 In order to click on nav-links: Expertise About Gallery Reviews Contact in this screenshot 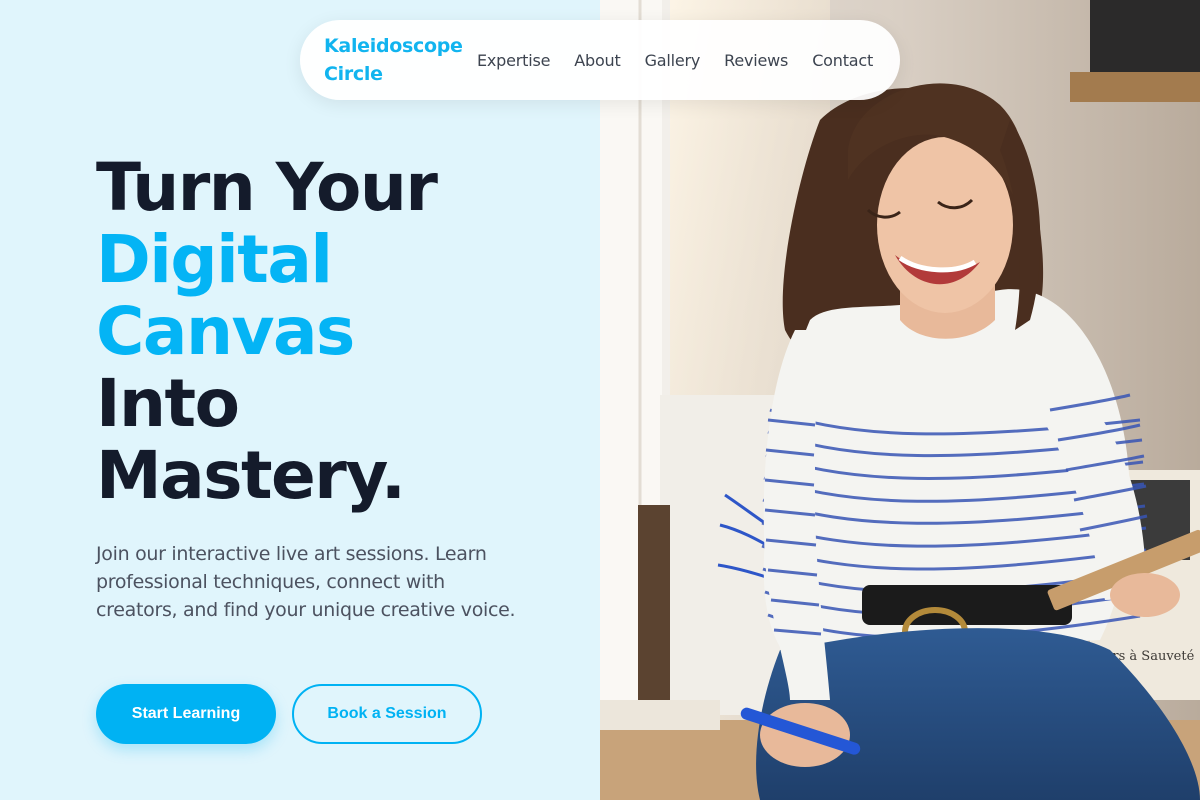, I will do `click(675, 60)`.